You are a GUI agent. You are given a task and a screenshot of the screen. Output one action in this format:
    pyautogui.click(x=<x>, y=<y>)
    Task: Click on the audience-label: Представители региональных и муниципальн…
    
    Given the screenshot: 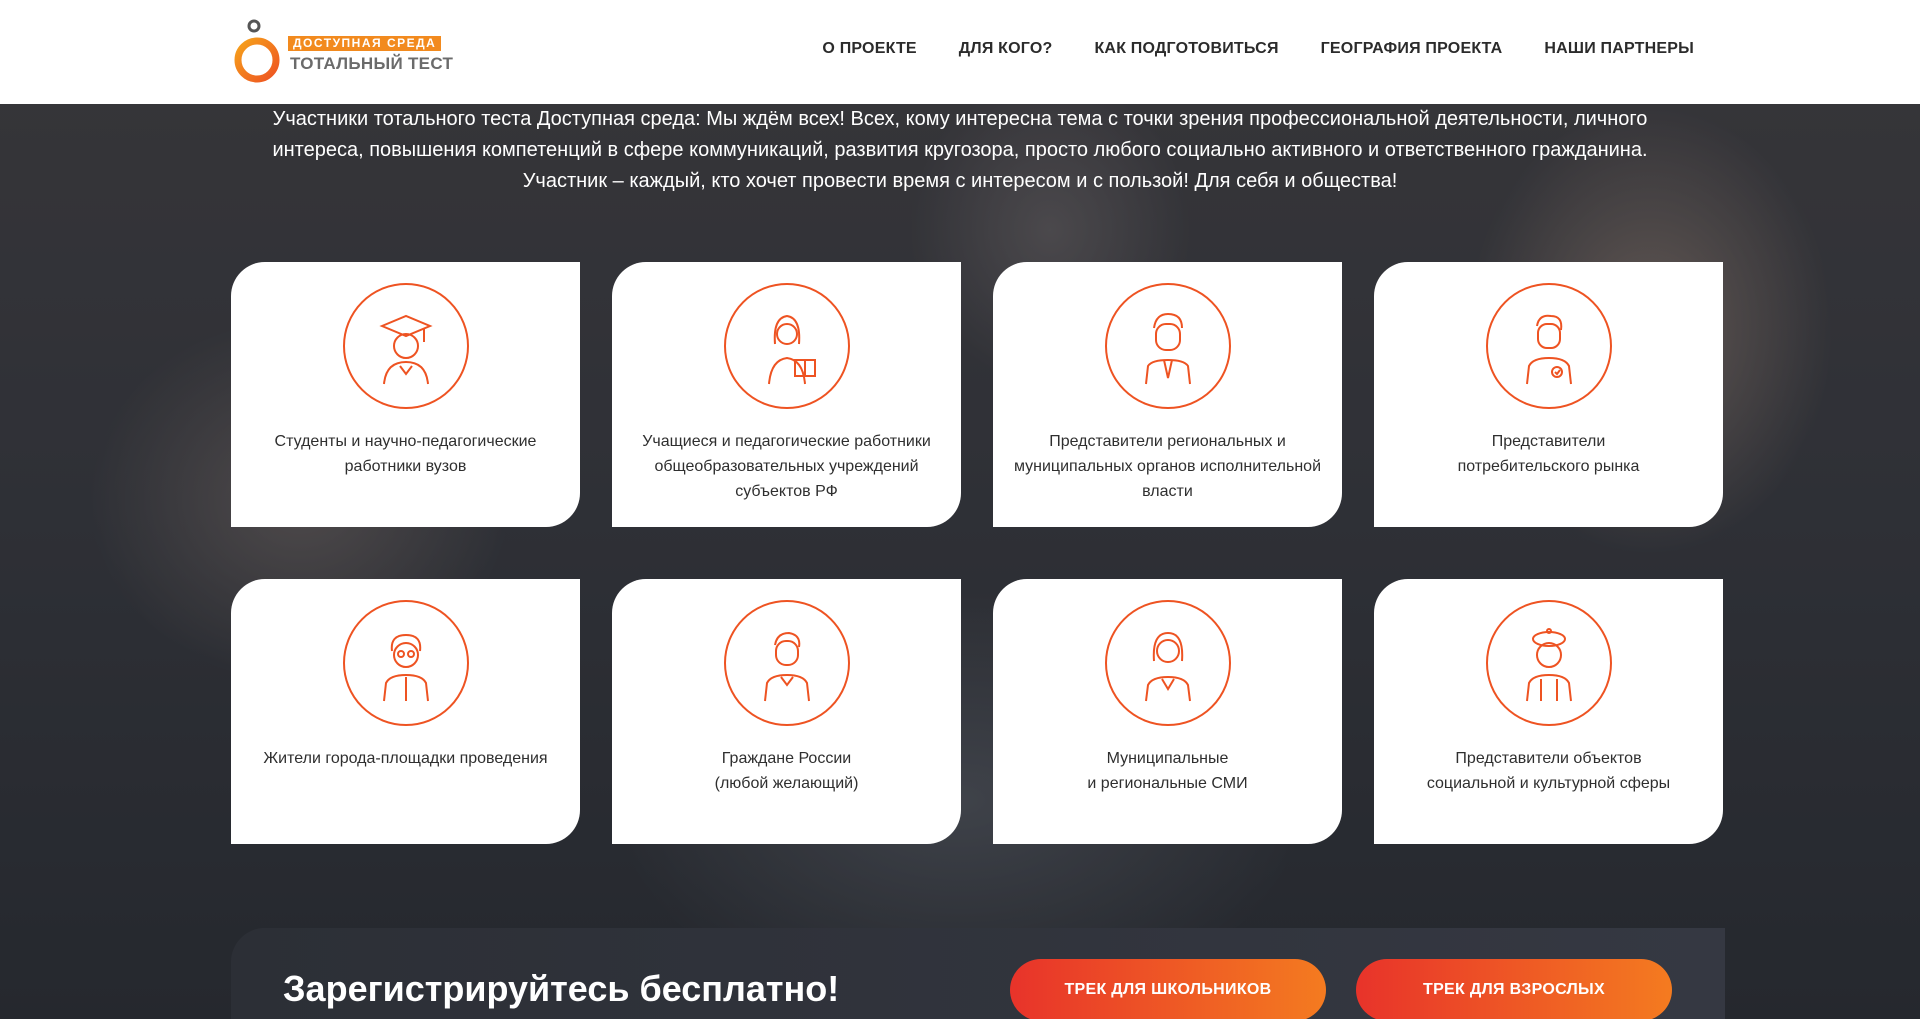 What is the action you would take?
    pyautogui.click(x=1167, y=466)
    